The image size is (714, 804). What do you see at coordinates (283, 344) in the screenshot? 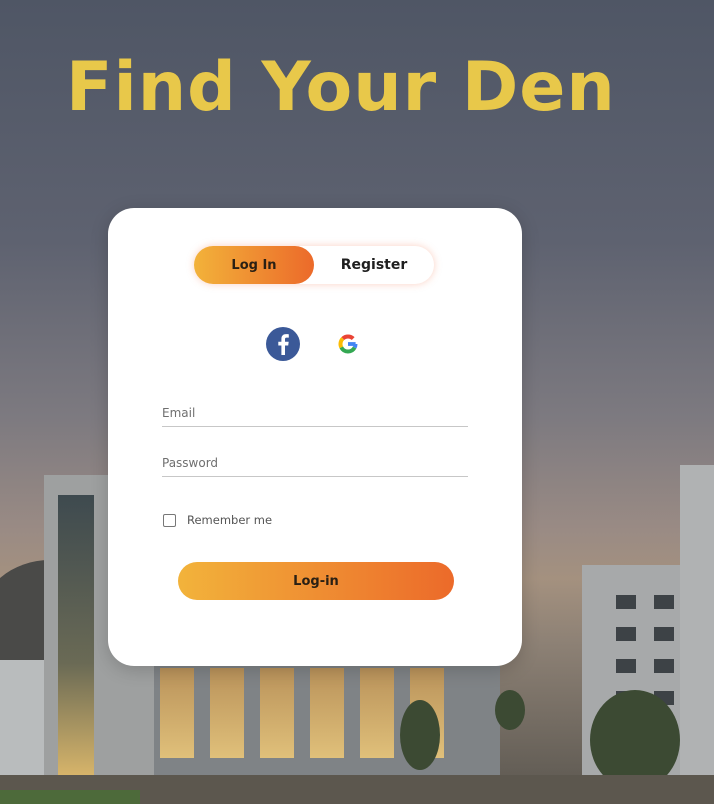
I see `facebook-icon` at bounding box center [283, 344].